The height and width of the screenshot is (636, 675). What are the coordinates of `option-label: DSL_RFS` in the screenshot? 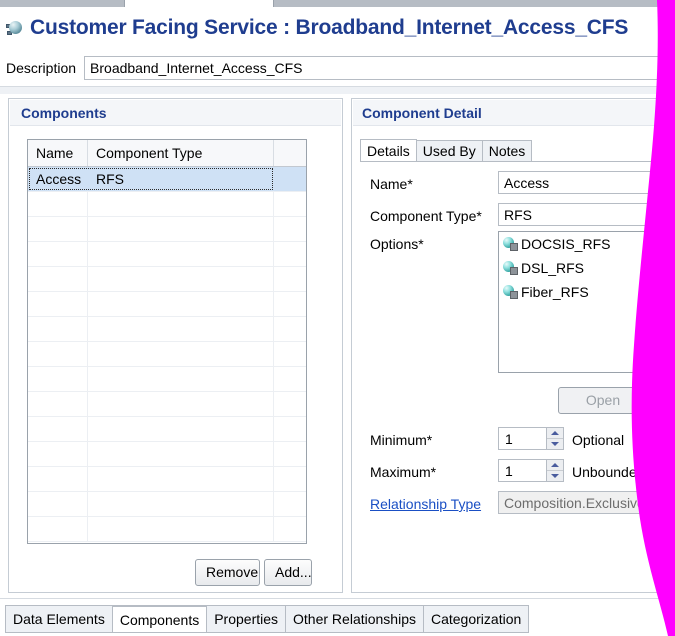 It's located at (553, 268).